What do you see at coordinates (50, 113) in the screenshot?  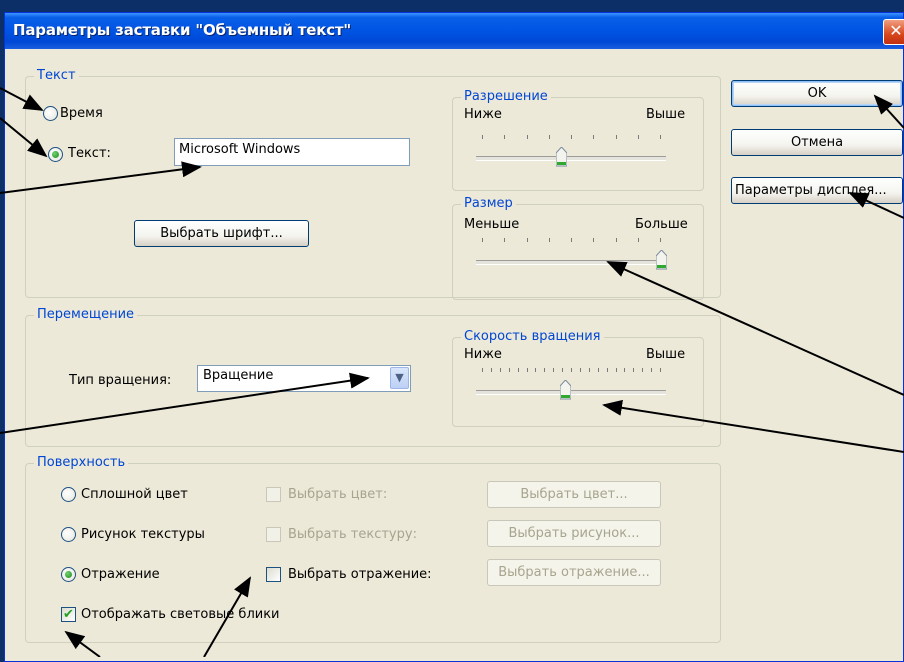 I see `time-radio` at bounding box center [50, 113].